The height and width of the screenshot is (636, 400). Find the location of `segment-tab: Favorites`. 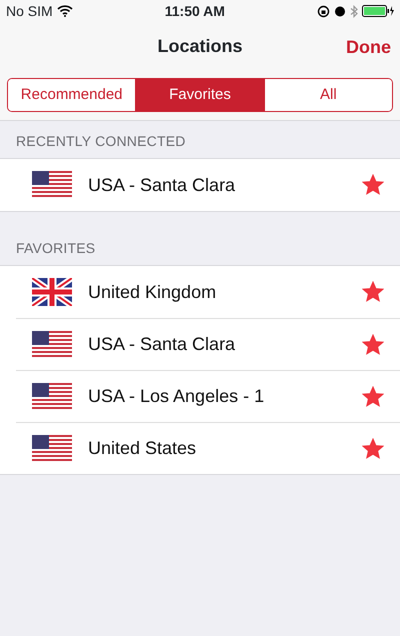

segment-tab: Favorites is located at coordinates (199, 95).